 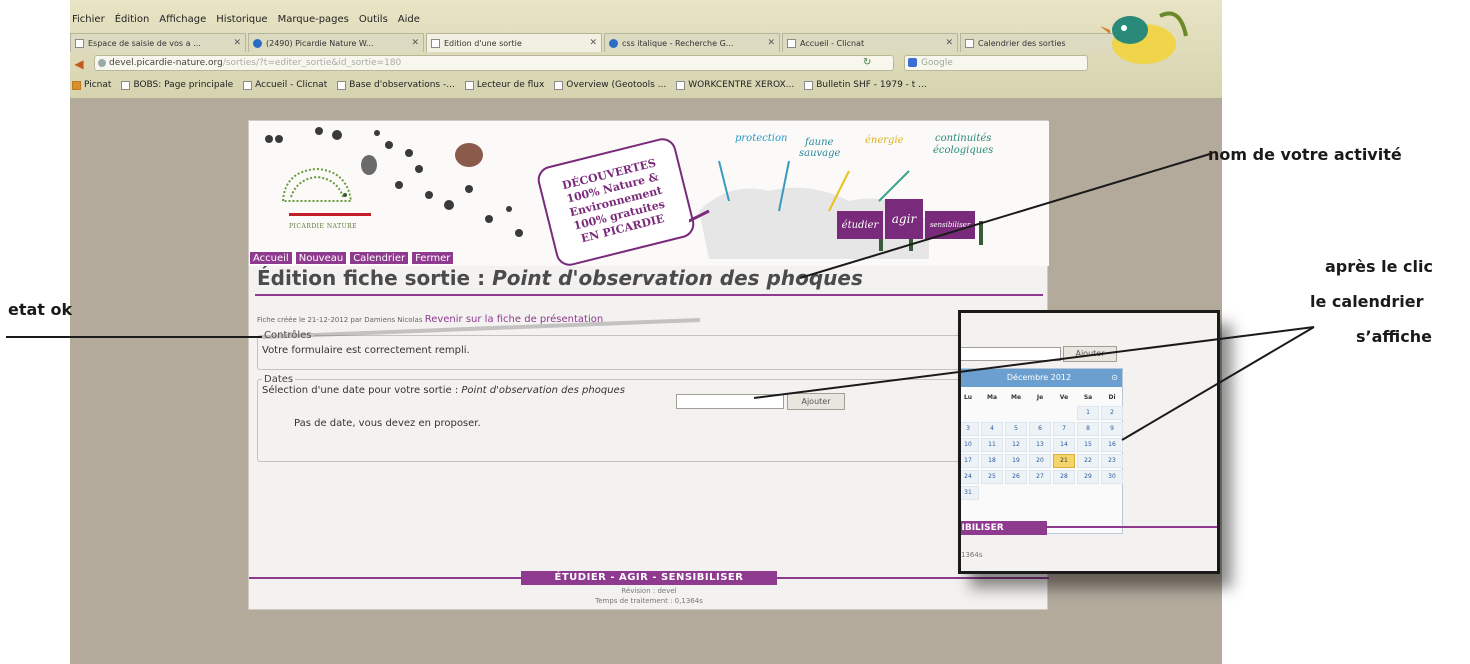 I want to click on nav-nouveau: Nouveau, so click(x=321, y=258).